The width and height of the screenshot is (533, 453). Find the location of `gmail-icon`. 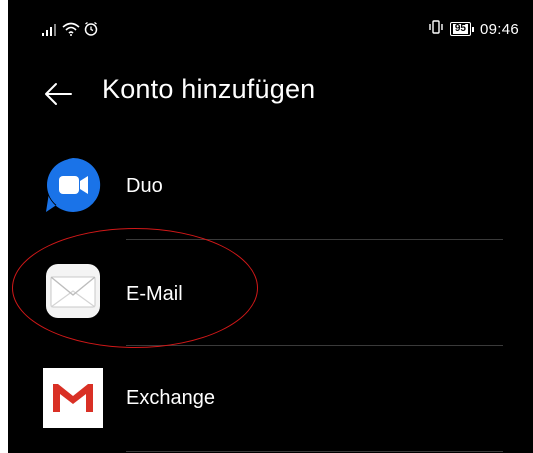

gmail-icon is located at coordinates (73, 398).